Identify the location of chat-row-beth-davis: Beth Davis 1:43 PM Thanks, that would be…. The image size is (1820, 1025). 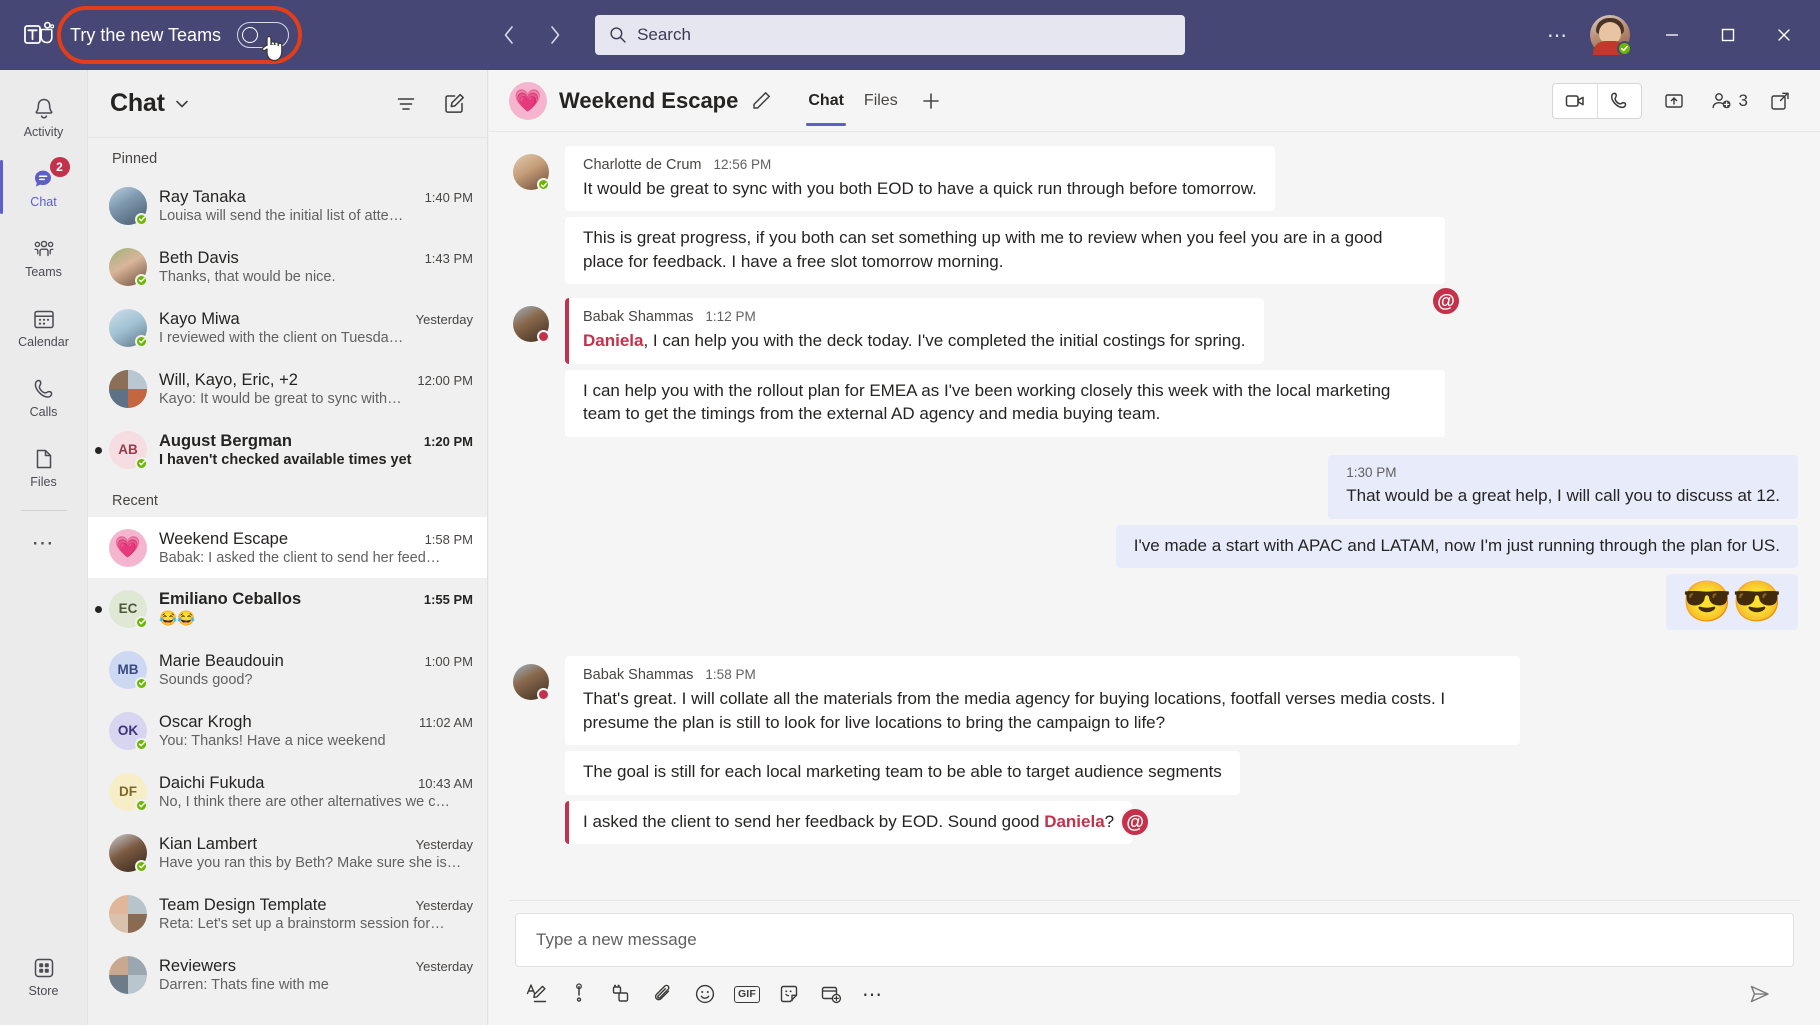
(287, 266).